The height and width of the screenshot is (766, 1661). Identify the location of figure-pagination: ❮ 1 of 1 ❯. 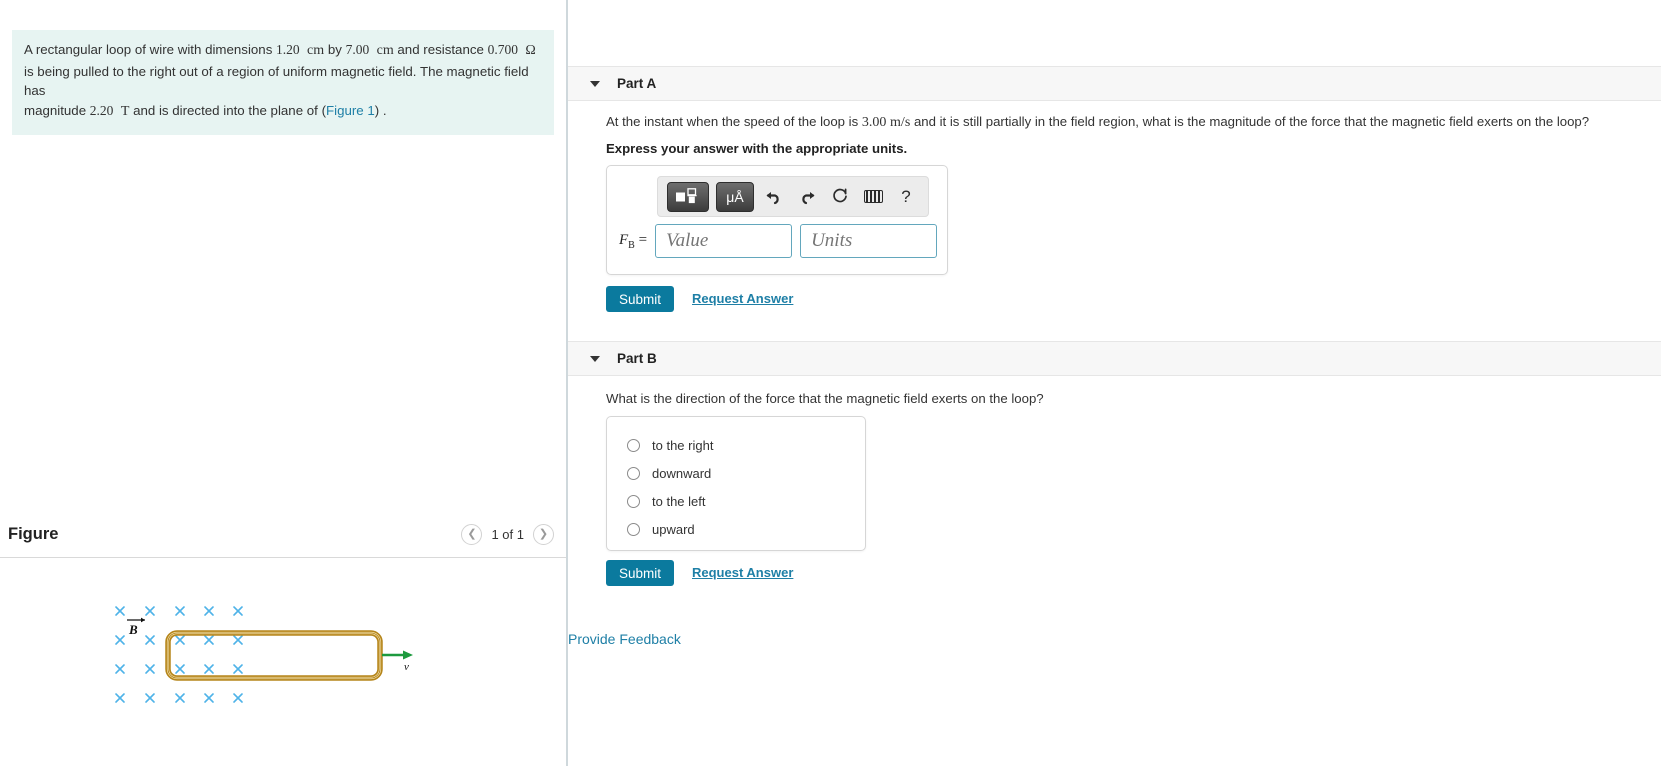
(507, 534).